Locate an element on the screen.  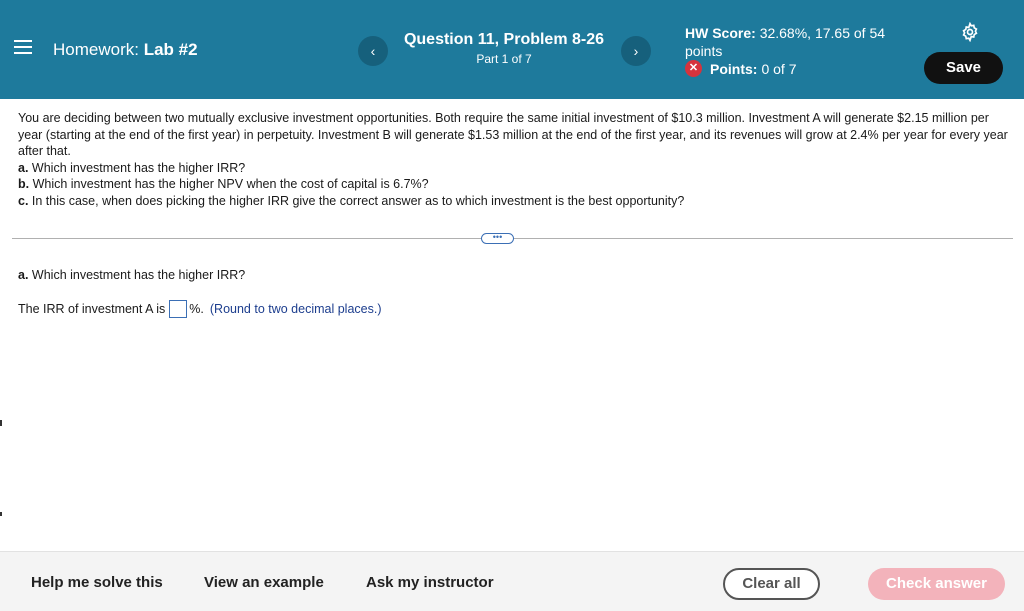
homework-name: Lab #2 is located at coordinates (170, 49).